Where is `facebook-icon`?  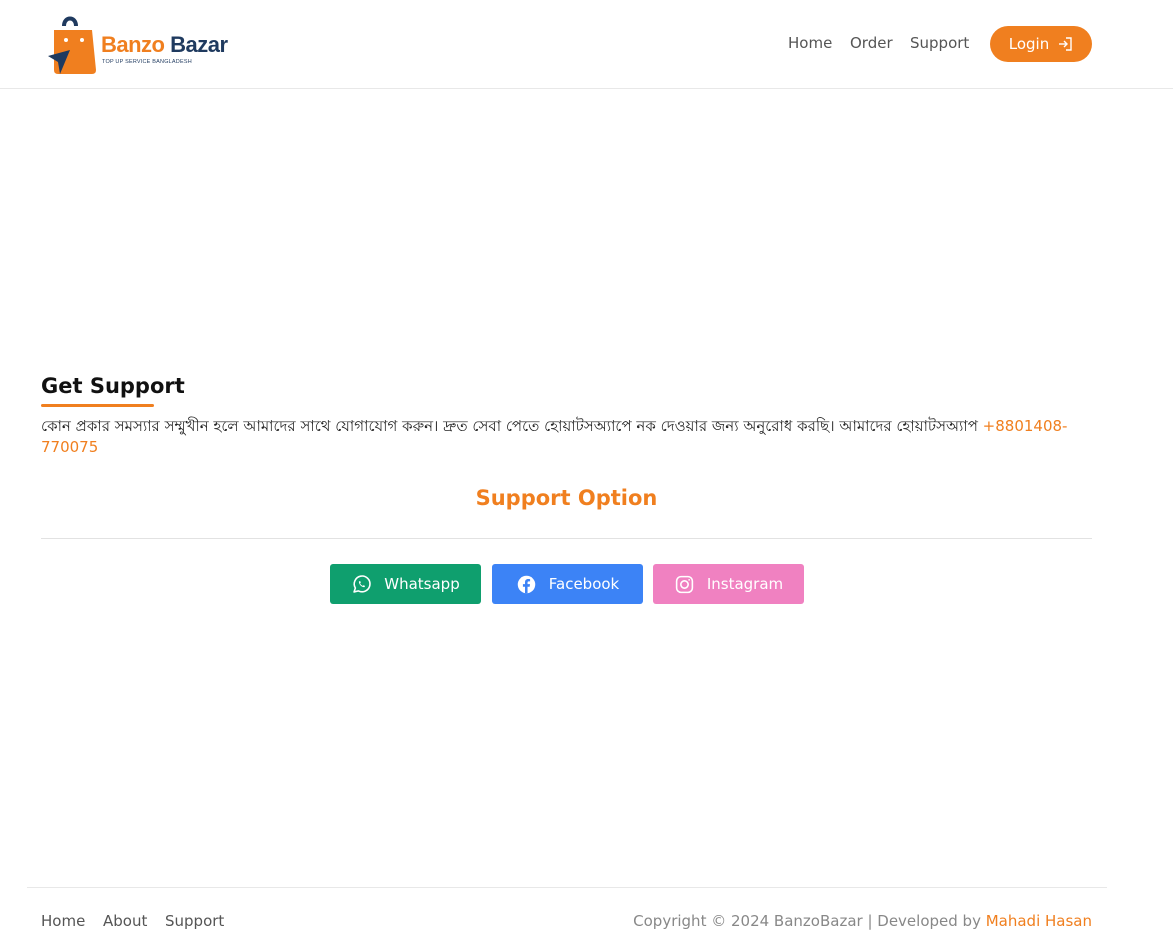 facebook-icon is located at coordinates (526, 584).